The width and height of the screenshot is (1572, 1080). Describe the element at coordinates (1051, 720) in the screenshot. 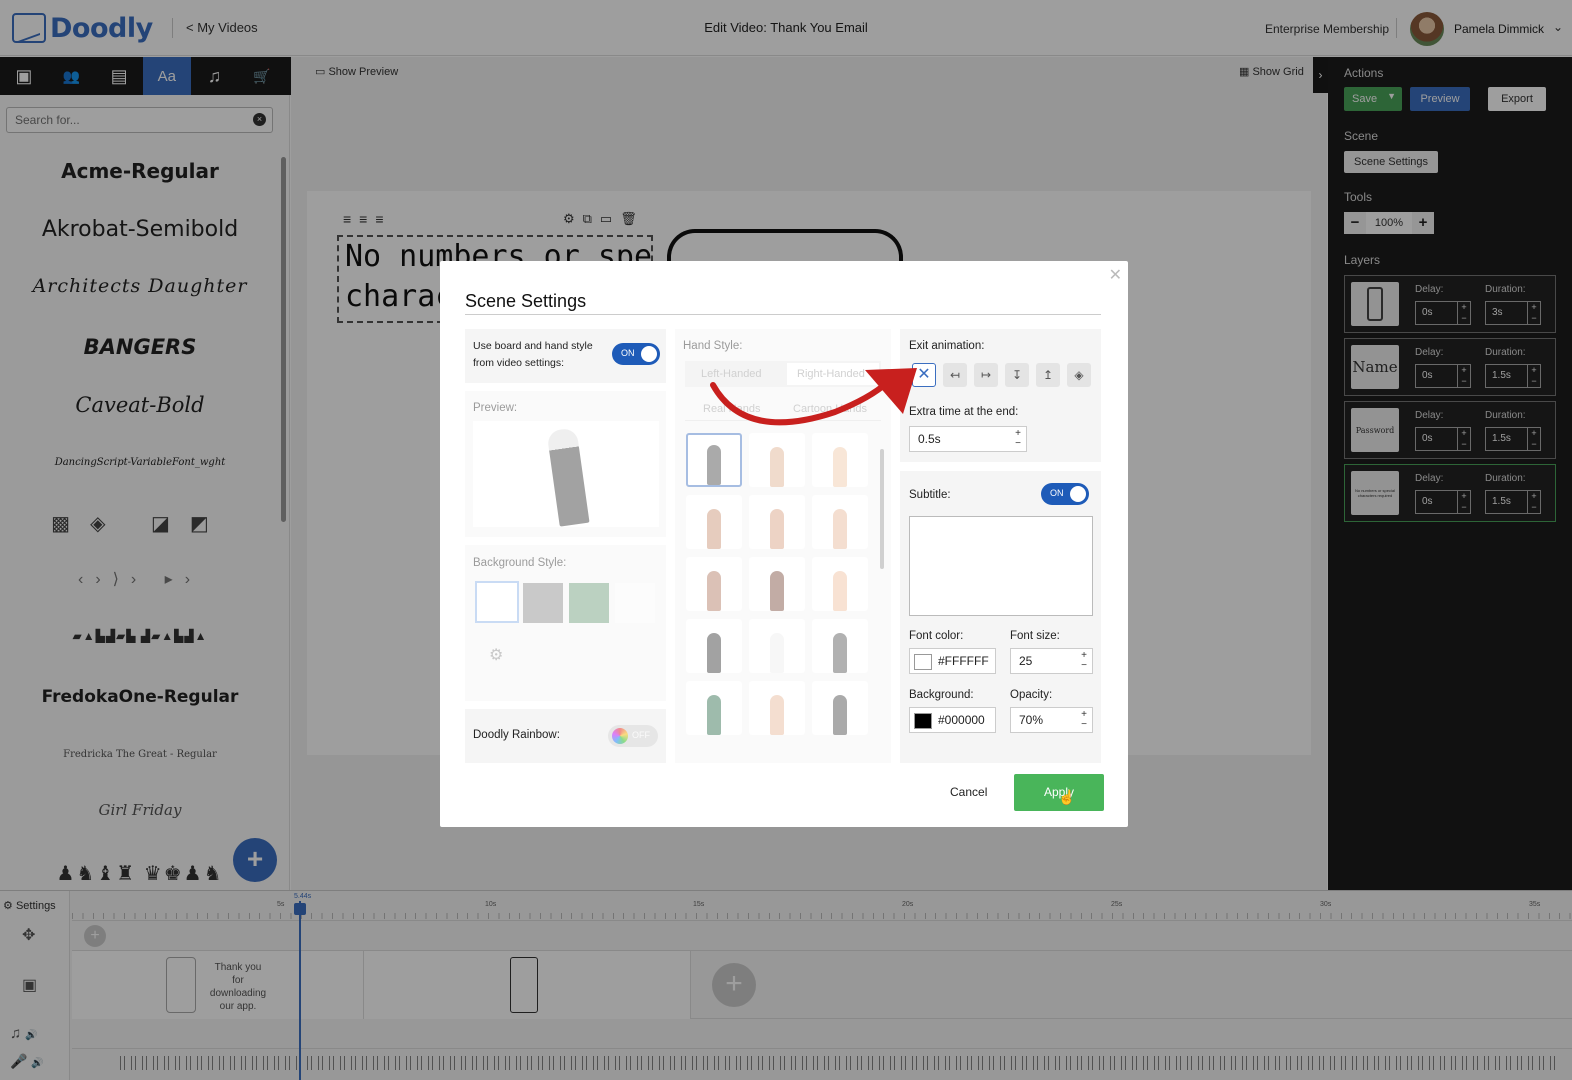

I see `opacity-input: 70% + −` at that location.